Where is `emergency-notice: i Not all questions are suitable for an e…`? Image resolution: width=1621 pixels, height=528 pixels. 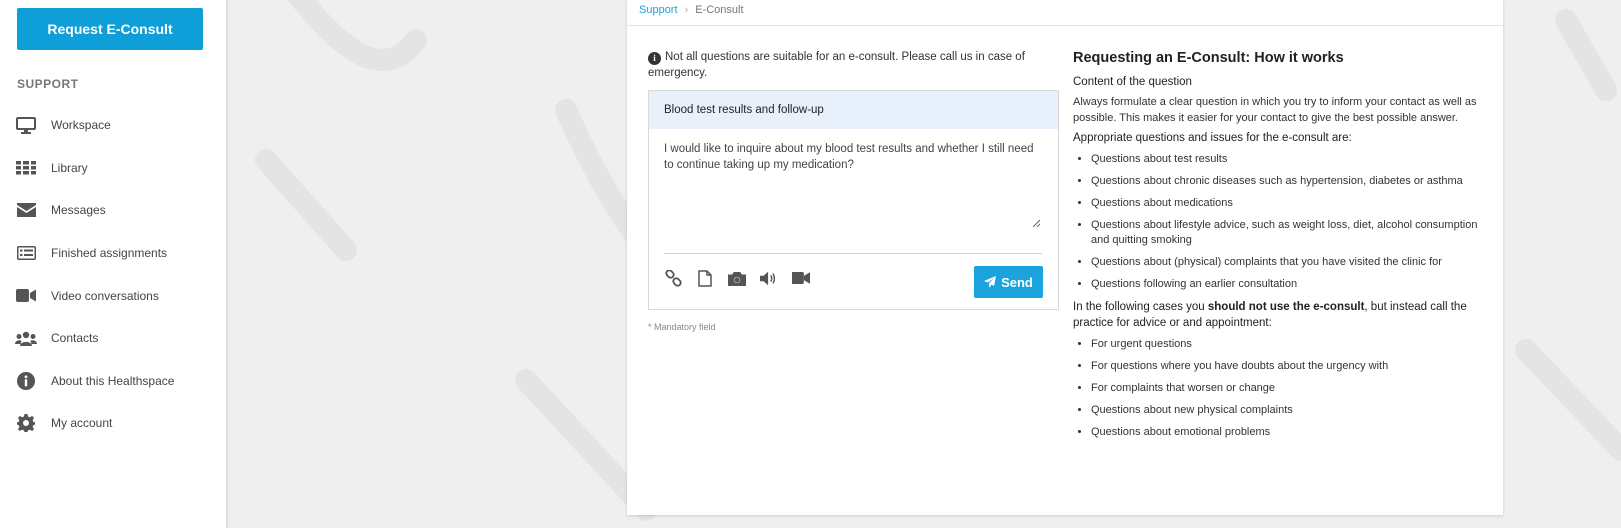
emergency-notice: i Not all questions are suitable for an e… is located at coordinates (855, 65).